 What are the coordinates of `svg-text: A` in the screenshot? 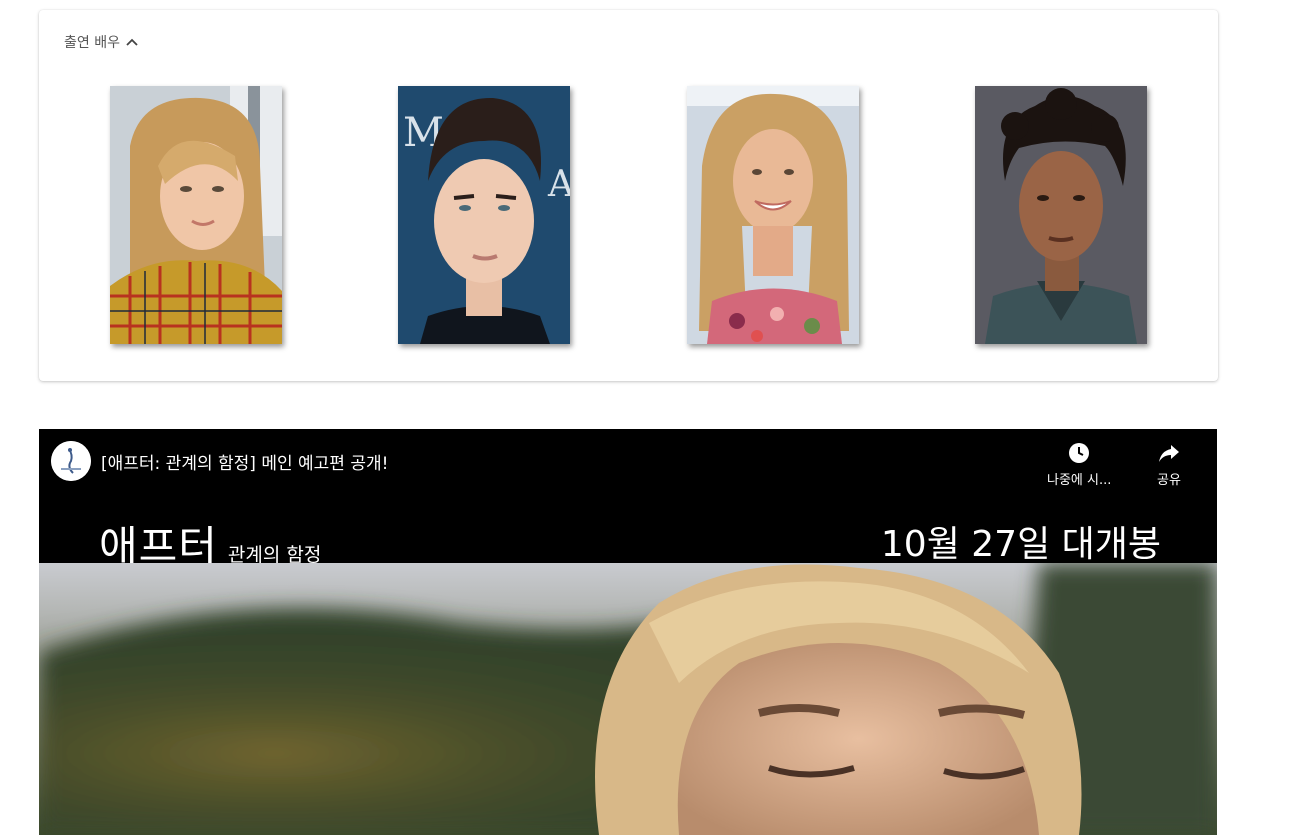 It's located at (558, 184).